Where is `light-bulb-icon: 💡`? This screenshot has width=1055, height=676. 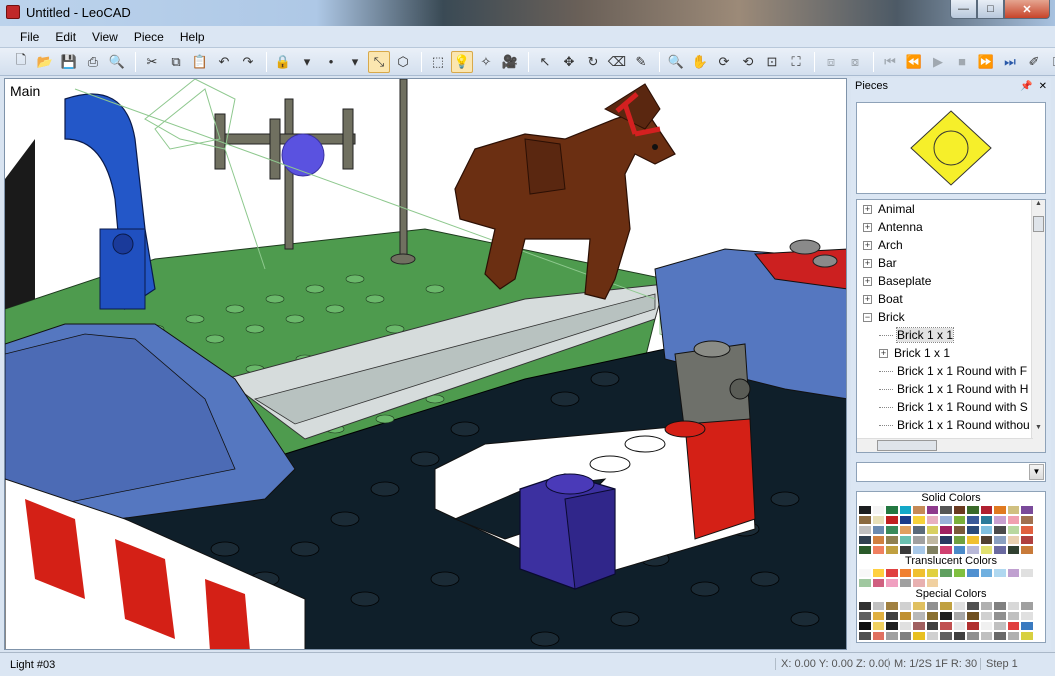 light-bulb-icon: 💡 is located at coordinates (462, 61).